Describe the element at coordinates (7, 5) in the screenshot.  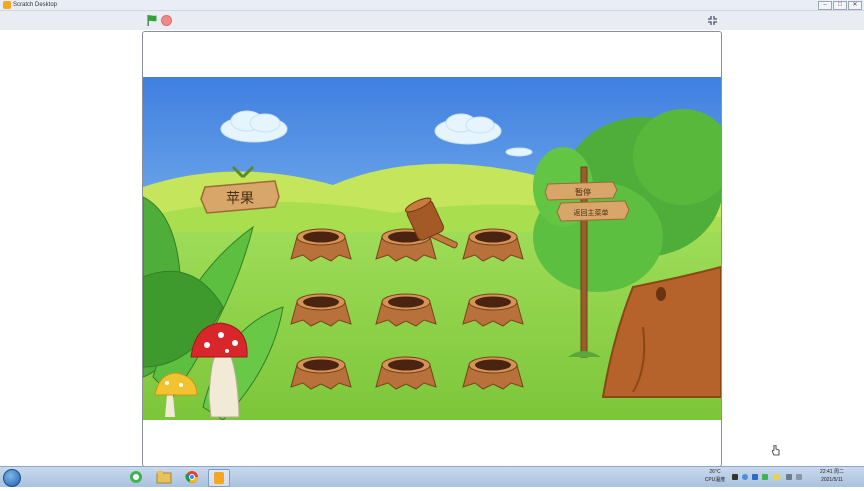
I see `scratch-app-icon` at that location.